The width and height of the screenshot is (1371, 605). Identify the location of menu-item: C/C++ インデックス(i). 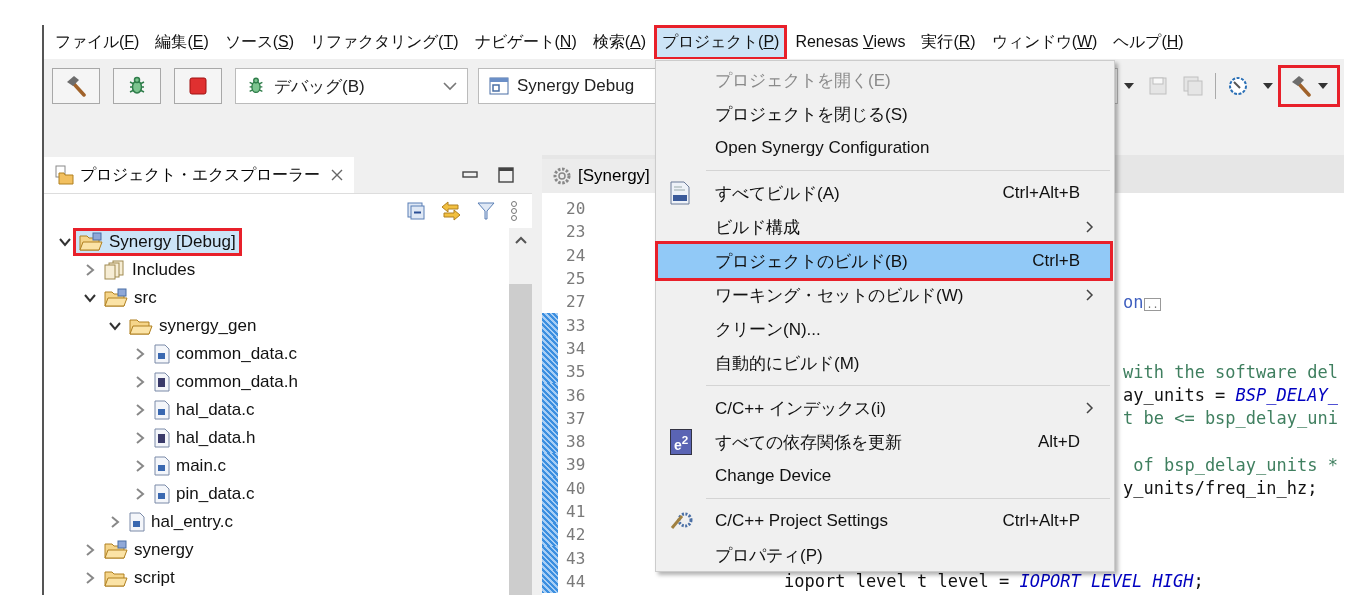
(884, 408).